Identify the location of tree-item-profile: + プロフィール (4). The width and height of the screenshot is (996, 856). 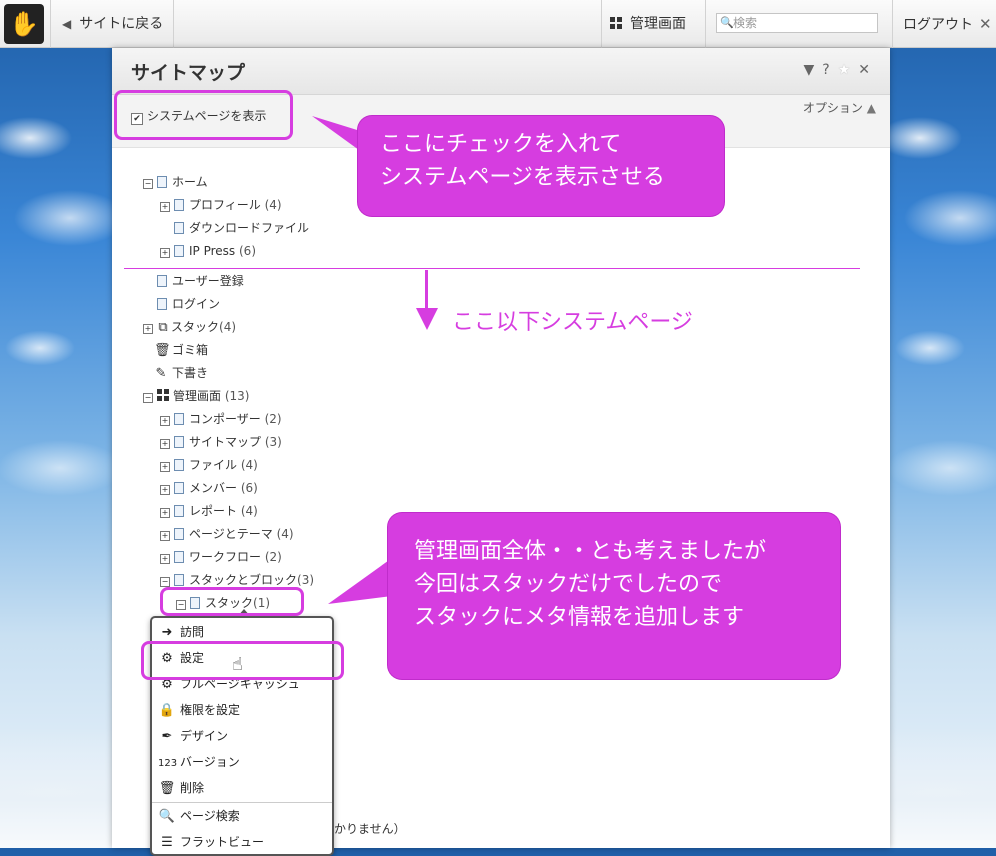
(221, 205).